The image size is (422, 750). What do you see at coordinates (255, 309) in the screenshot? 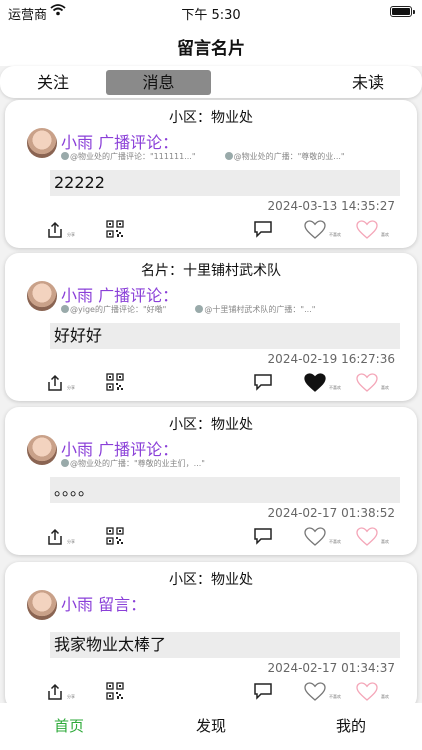
I see `quote-right: @十里铺村武术队的广播："..."` at bounding box center [255, 309].